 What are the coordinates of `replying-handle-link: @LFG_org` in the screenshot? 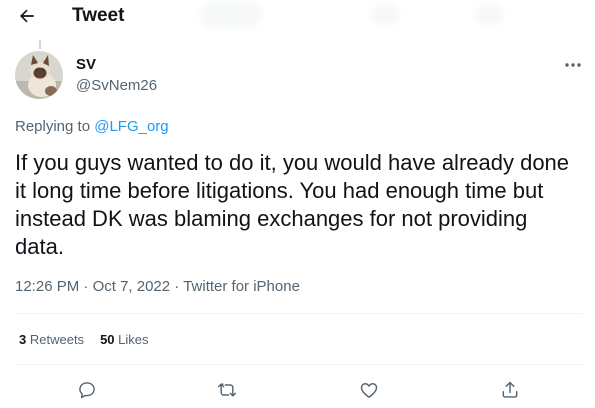 It's located at (131, 126).